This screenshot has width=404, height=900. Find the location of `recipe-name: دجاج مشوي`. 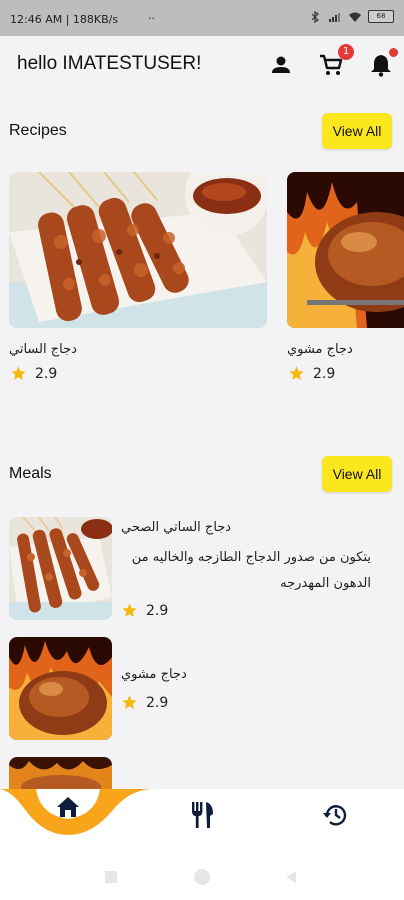

recipe-name: دجاج مشوي is located at coordinates (320, 349).